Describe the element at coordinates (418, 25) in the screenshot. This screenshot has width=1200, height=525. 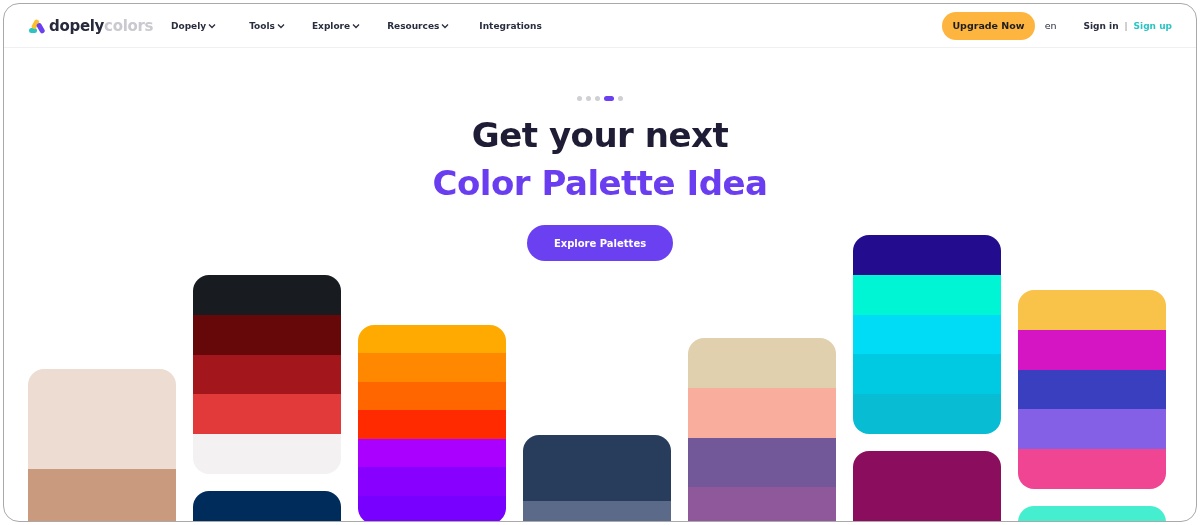
I see `nav-menu-item: Resources` at that location.